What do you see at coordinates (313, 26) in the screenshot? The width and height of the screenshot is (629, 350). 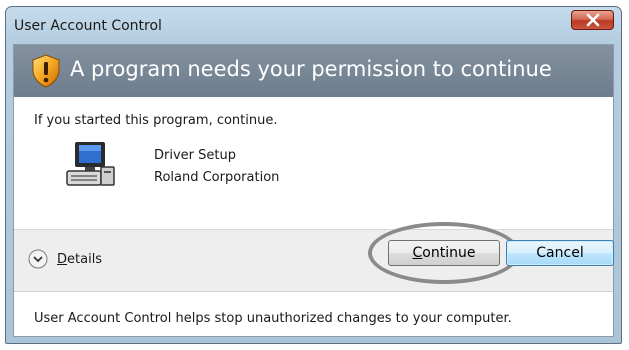 I see `title-bar: User Account Control` at bounding box center [313, 26].